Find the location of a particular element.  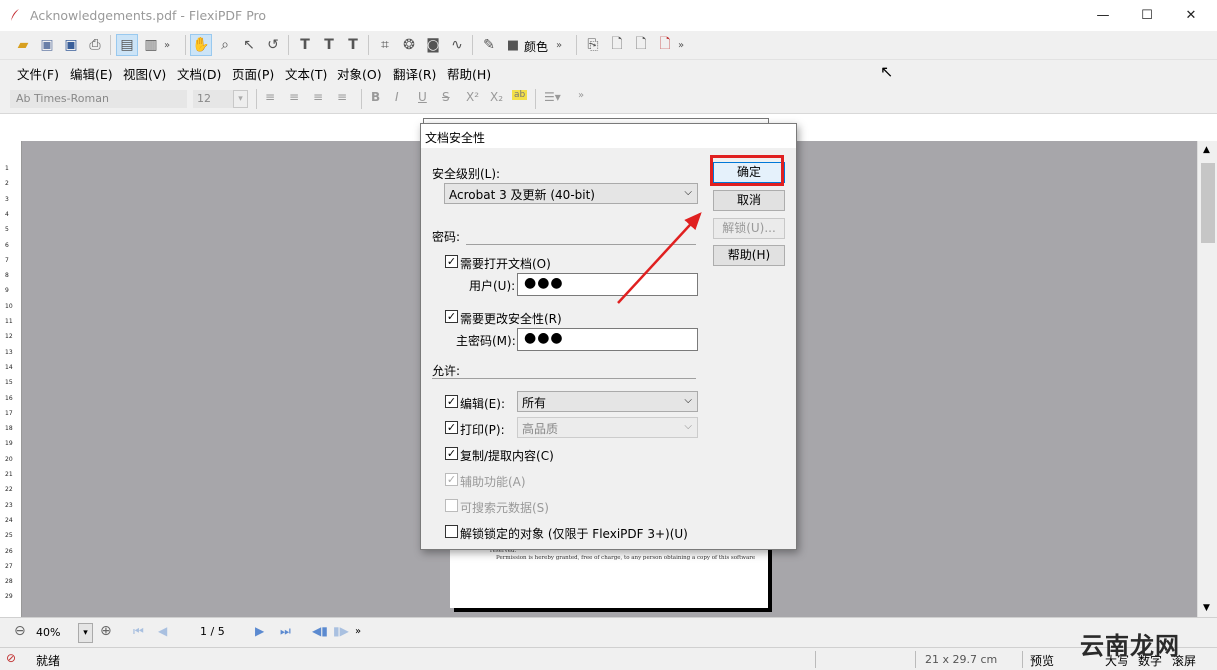

status-ready: 就绪 is located at coordinates (48, 661).